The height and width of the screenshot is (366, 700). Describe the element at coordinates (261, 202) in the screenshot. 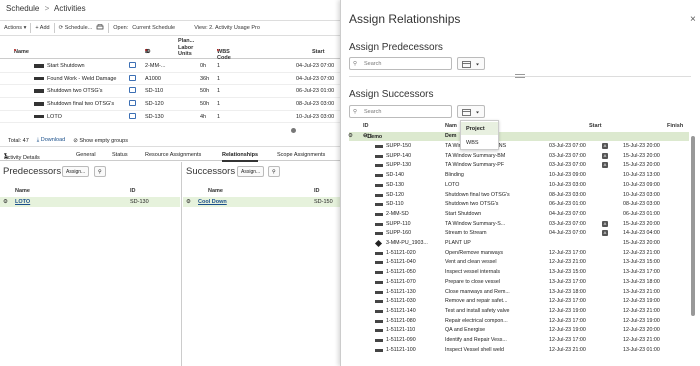

I see `successor-row: ⚙ Cool Down SD-150` at that location.